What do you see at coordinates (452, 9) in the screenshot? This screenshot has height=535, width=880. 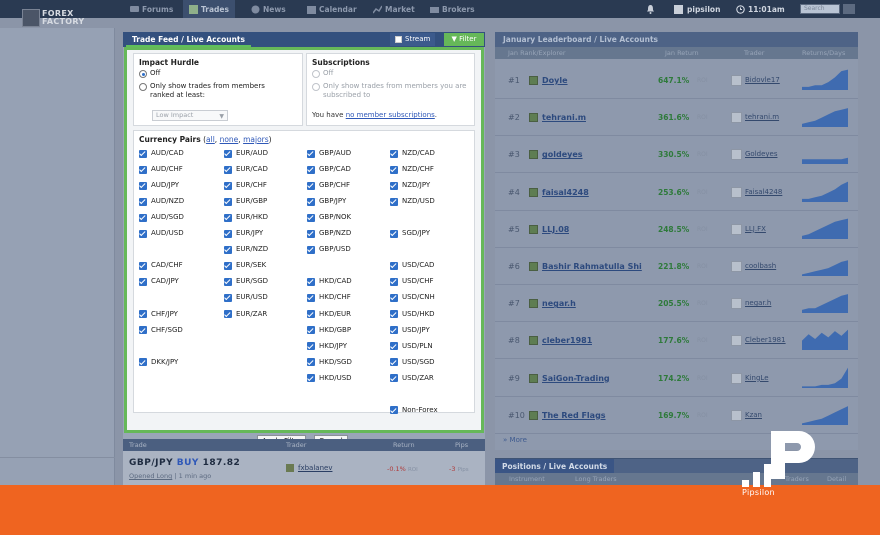 I see `nav-brokers: Brokers` at bounding box center [452, 9].